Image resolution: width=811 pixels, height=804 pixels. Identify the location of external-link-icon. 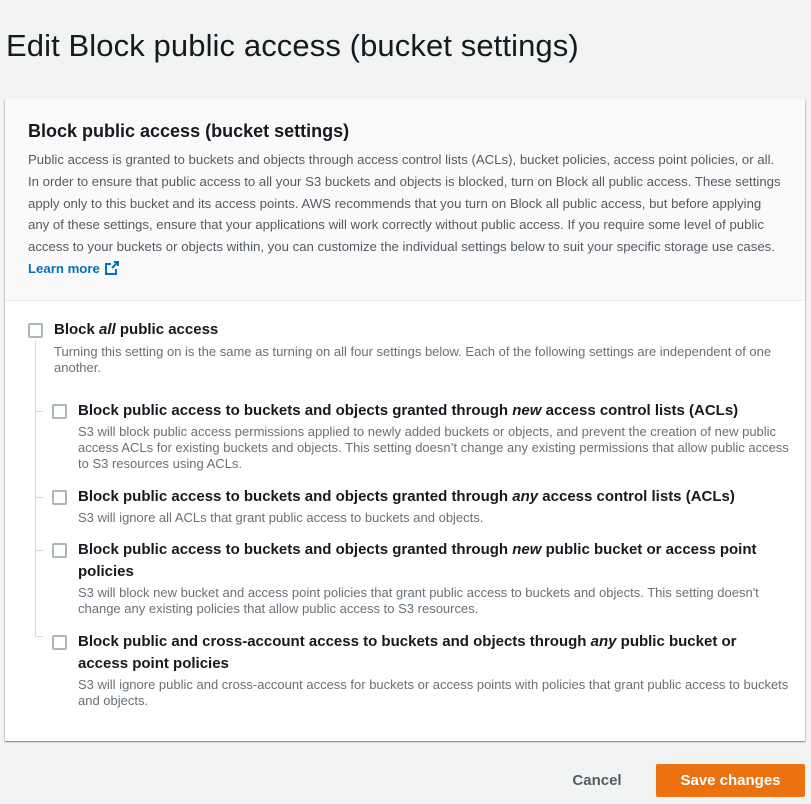
(111, 267).